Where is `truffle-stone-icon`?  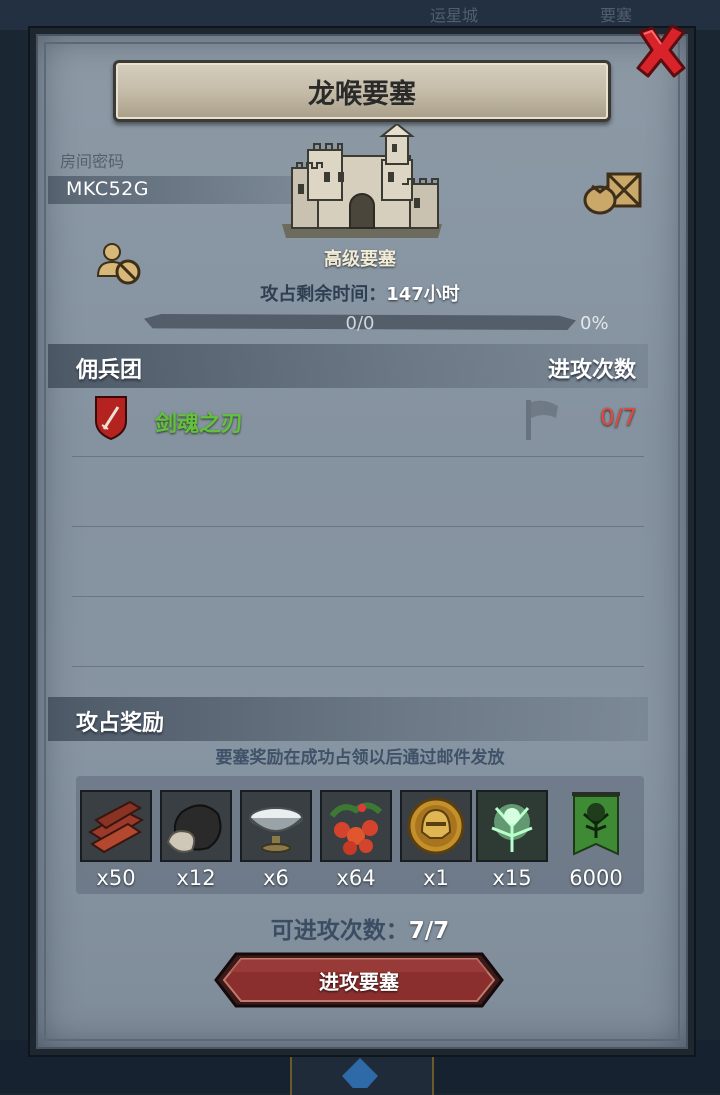 truffle-stone-icon is located at coordinates (196, 826).